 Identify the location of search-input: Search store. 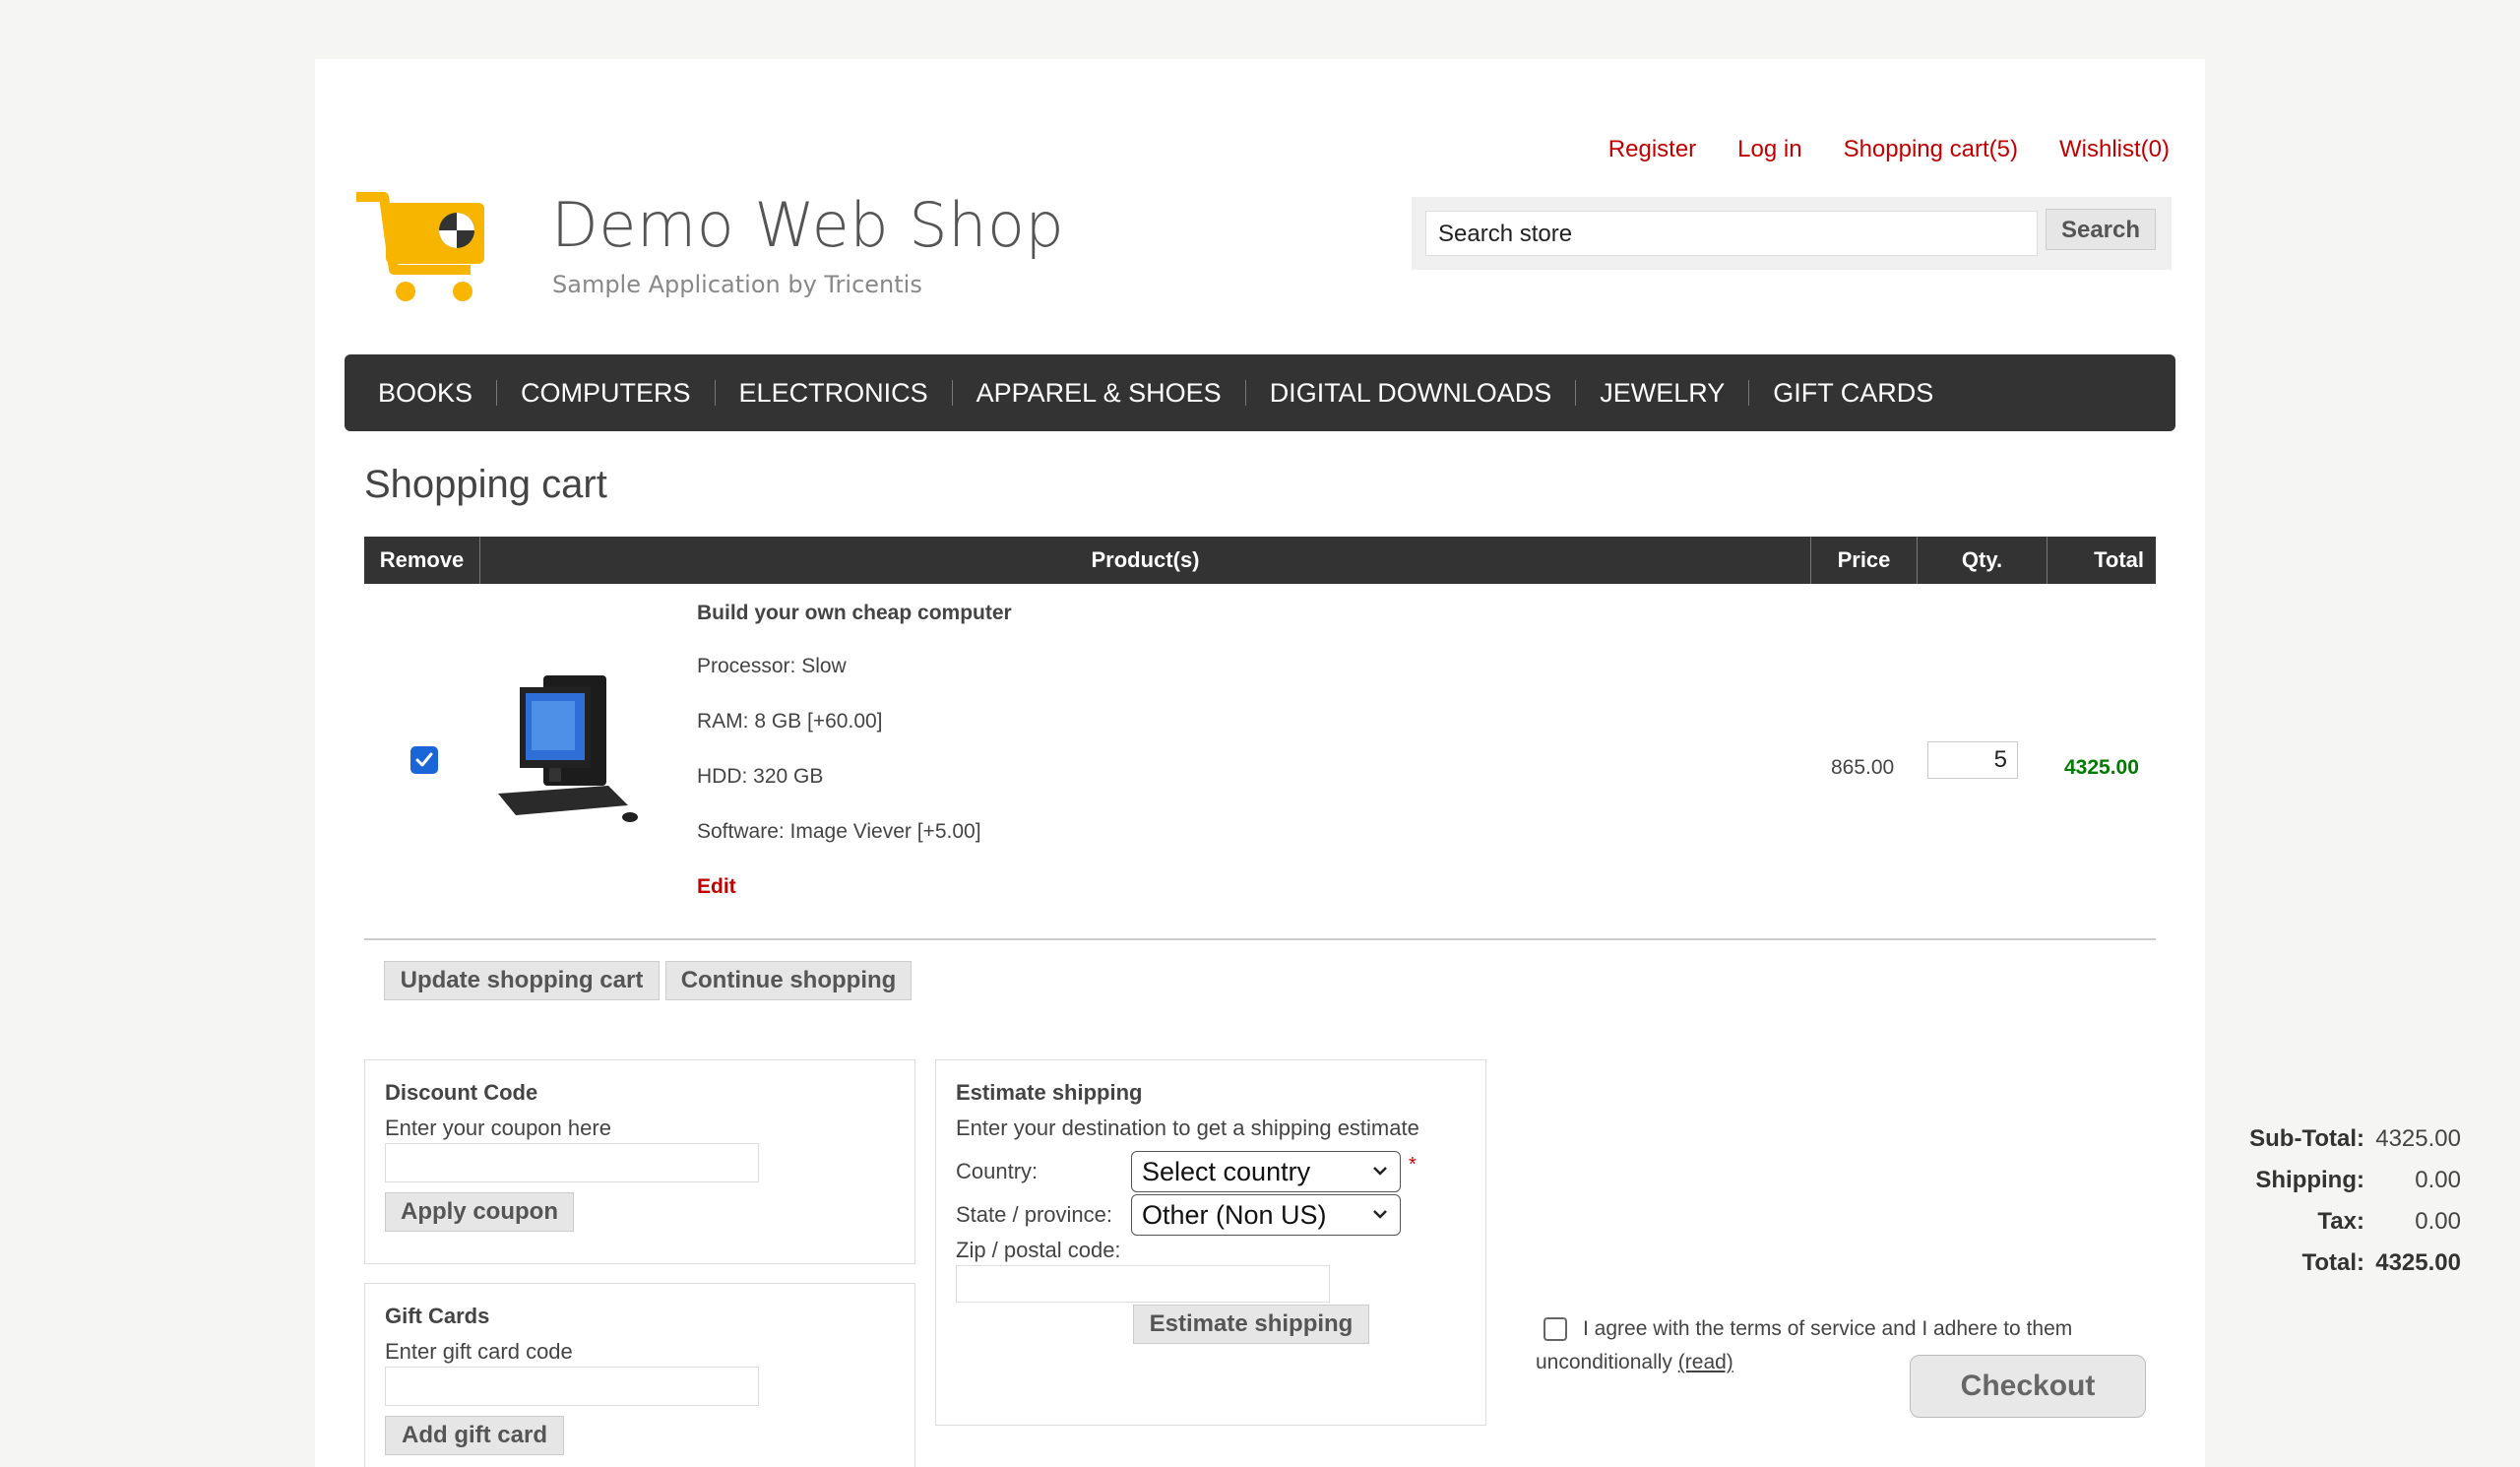
(1731, 233).